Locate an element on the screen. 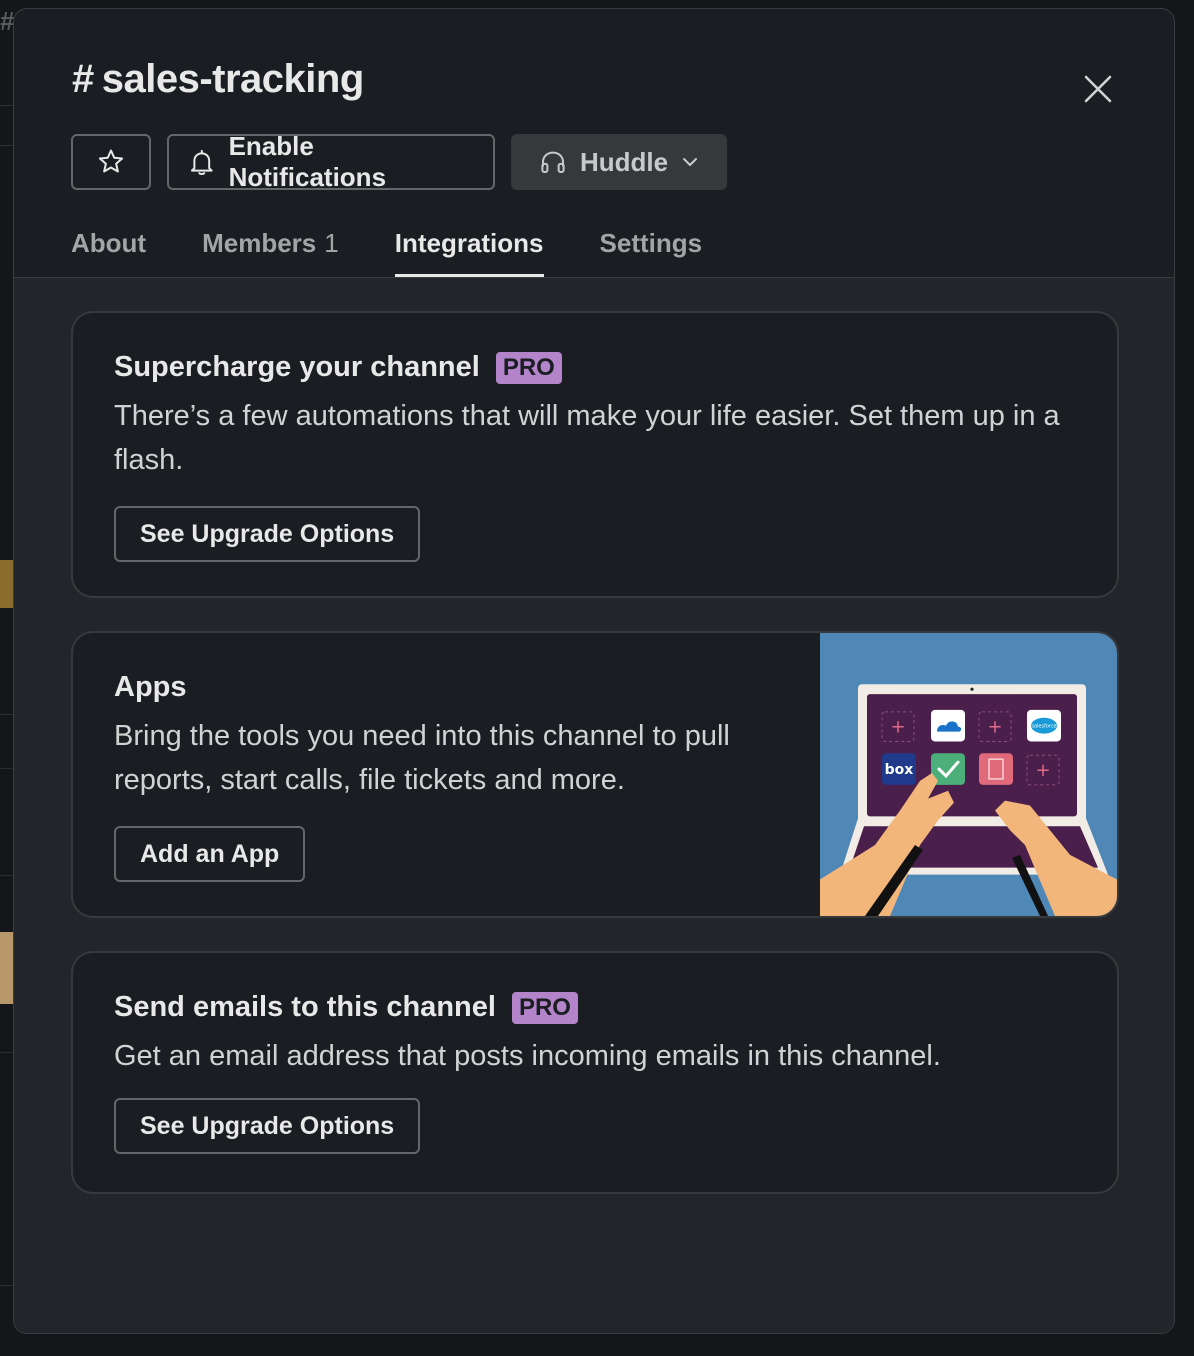 The width and height of the screenshot is (1194, 1356). close-icon is located at coordinates (1098, 89).